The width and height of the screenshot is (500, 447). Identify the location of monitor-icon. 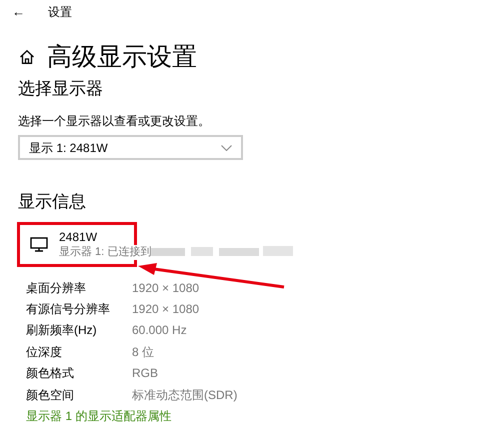
(39, 244).